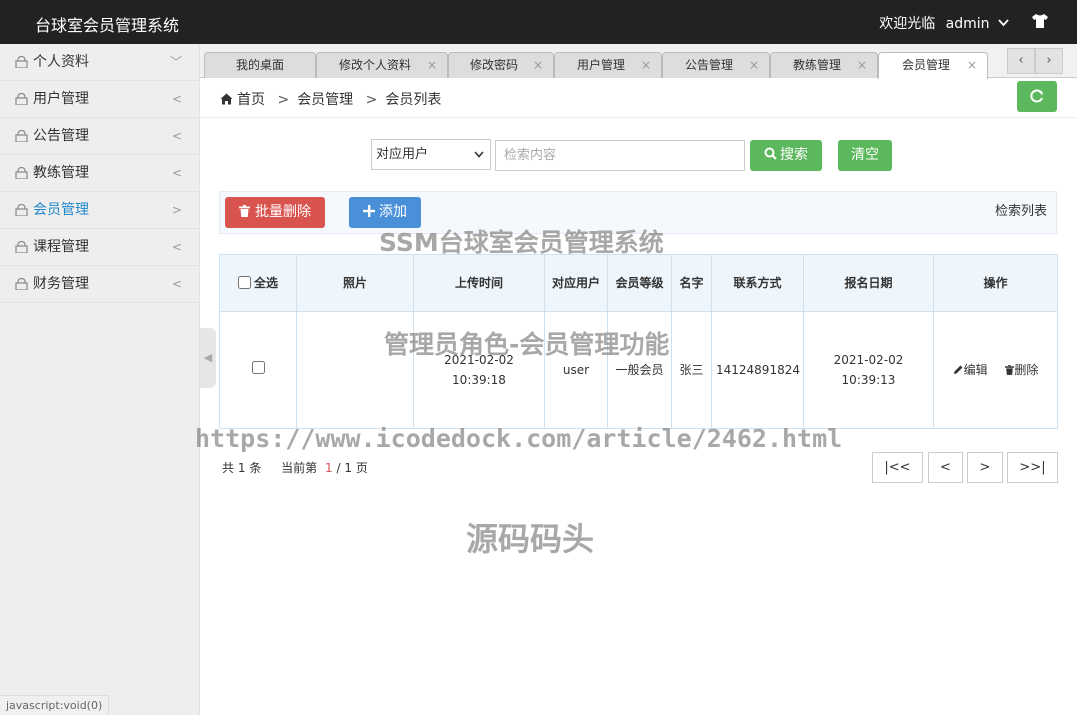 This screenshot has height=715, width=1077. What do you see at coordinates (99, 99) in the screenshot?
I see `sidebar-item-users: 用户管理 <` at bounding box center [99, 99].